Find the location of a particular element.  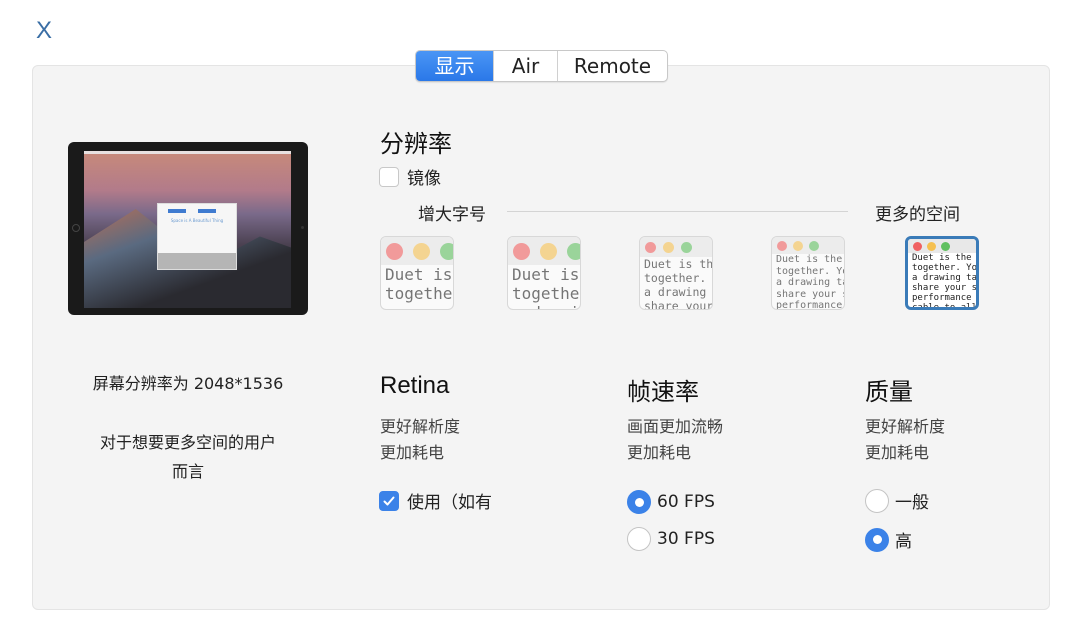

sample-text-line: together. You is located at coordinates (945, 268).